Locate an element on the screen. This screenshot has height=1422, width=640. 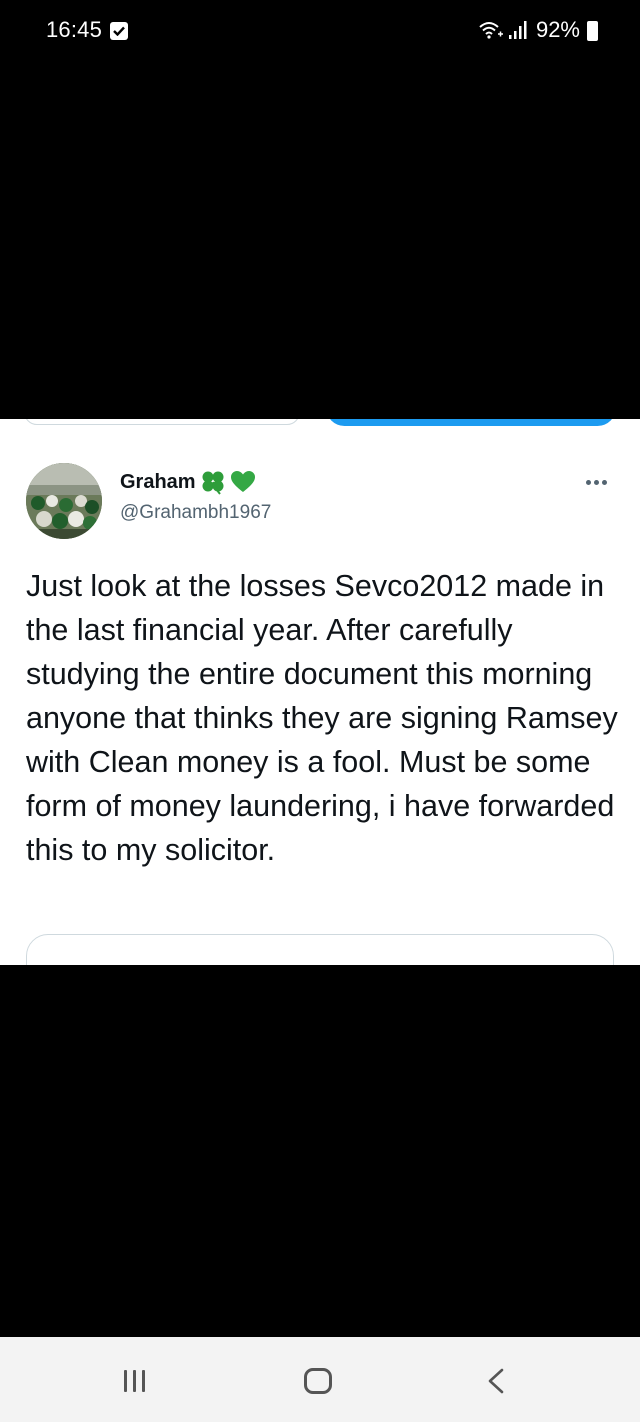
home-icon is located at coordinates (318, 1381).